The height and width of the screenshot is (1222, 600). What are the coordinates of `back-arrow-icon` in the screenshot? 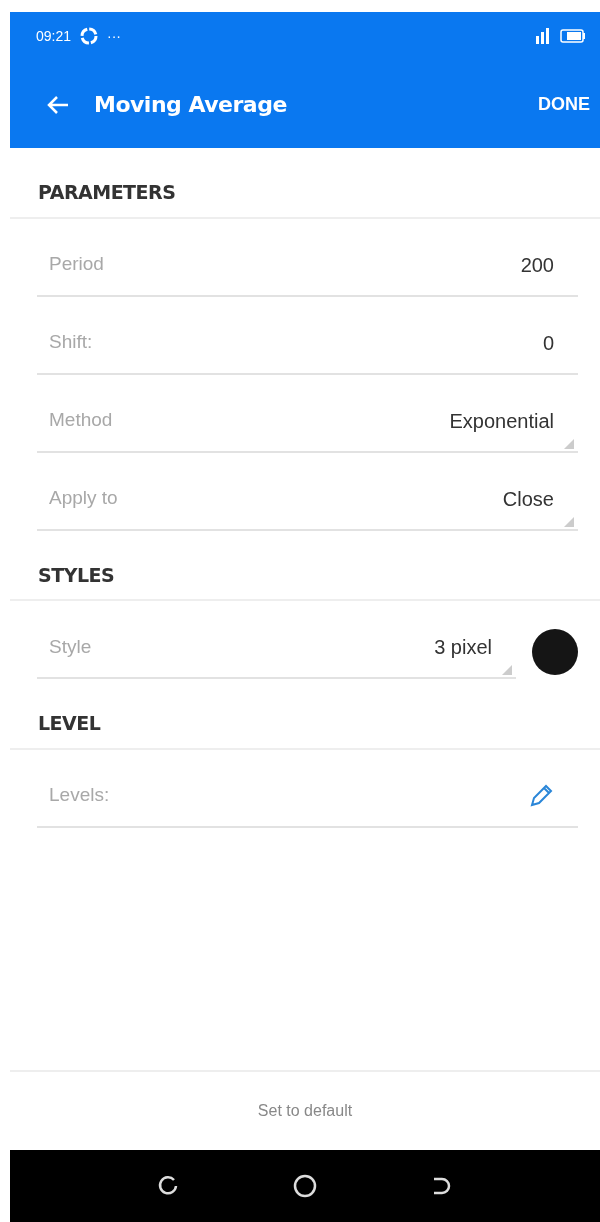 It's located at (58, 104).